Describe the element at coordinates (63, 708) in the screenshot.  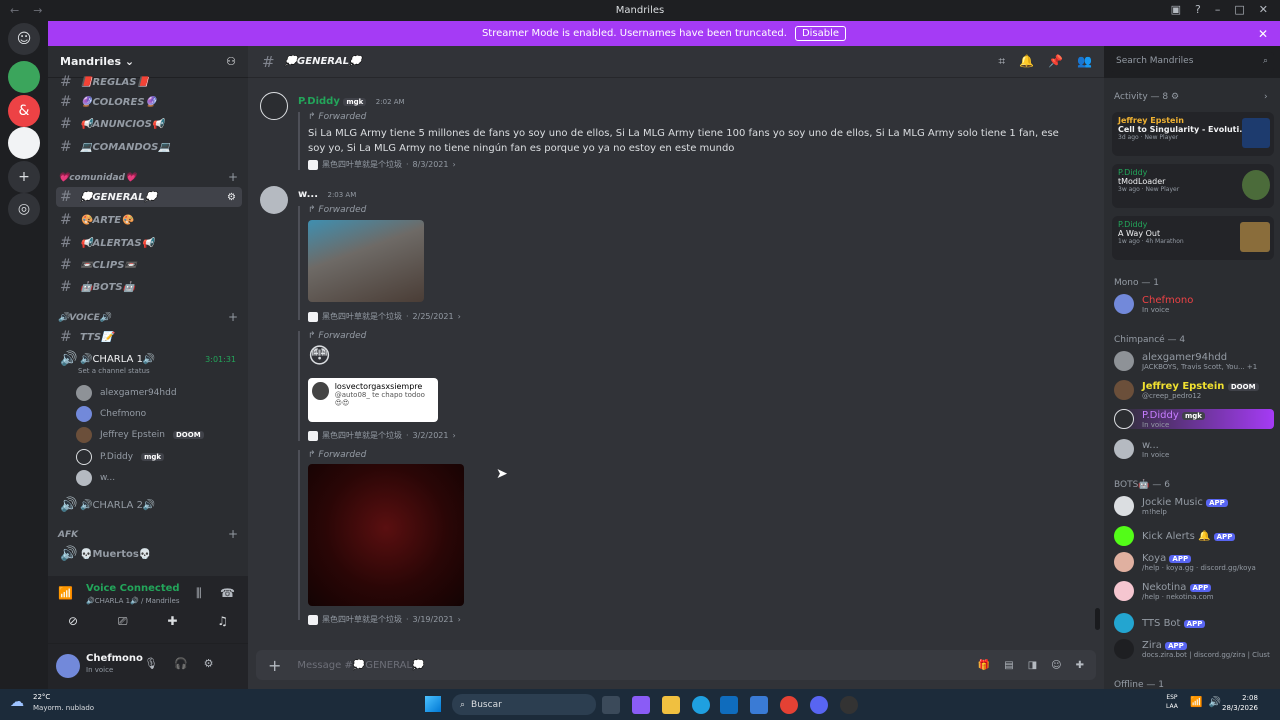
I see `weather-text: Mayorm. nublado` at that location.